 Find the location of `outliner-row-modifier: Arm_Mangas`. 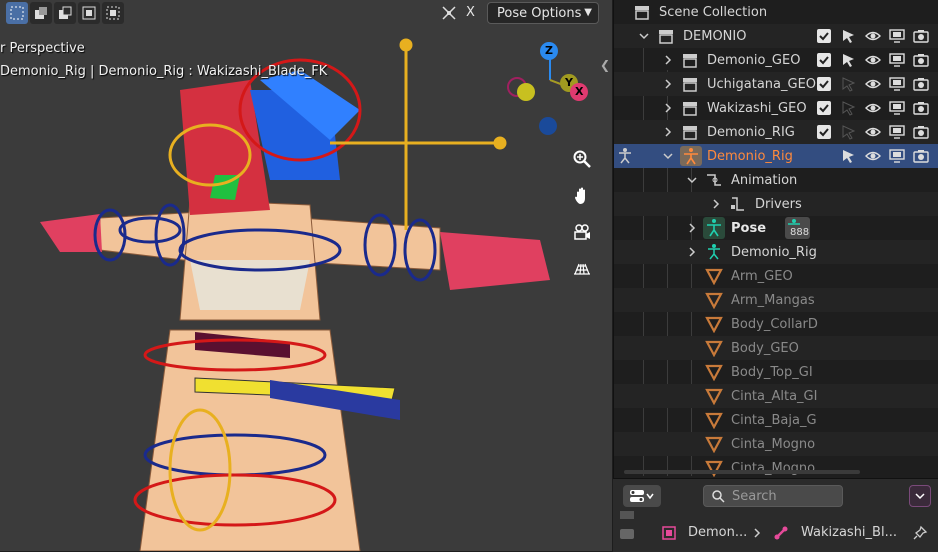

outliner-row-modifier: Arm_Mangas is located at coordinates (776, 300).